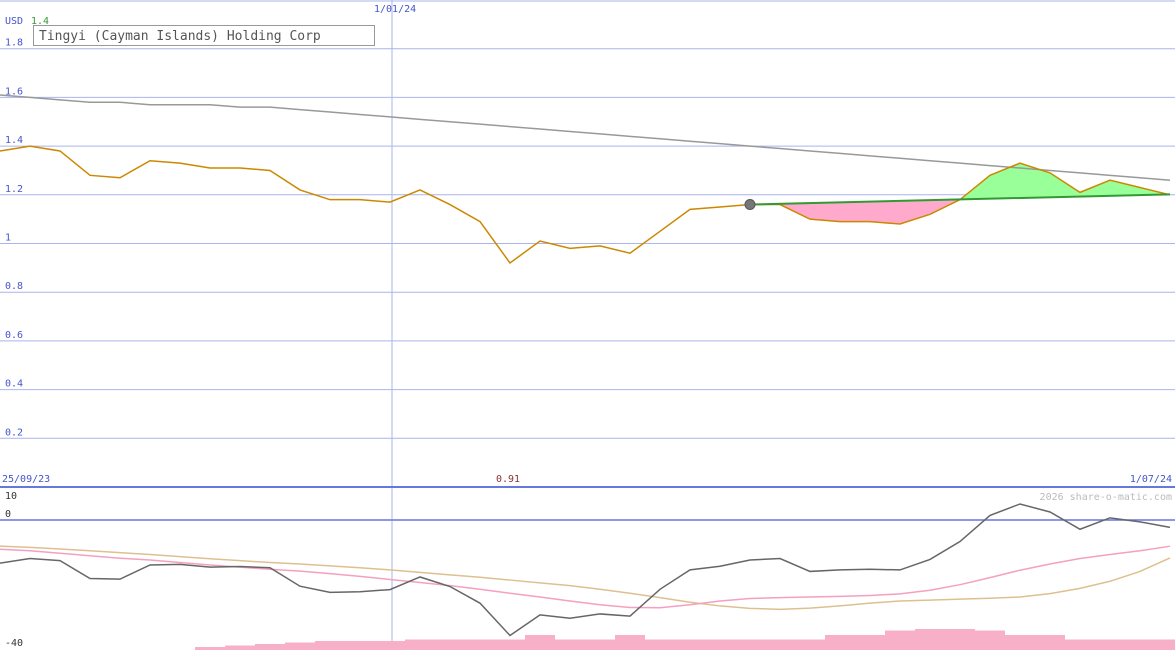  What do you see at coordinates (14, 643) in the screenshot?
I see `osc-tick-label: -40` at bounding box center [14, 643].